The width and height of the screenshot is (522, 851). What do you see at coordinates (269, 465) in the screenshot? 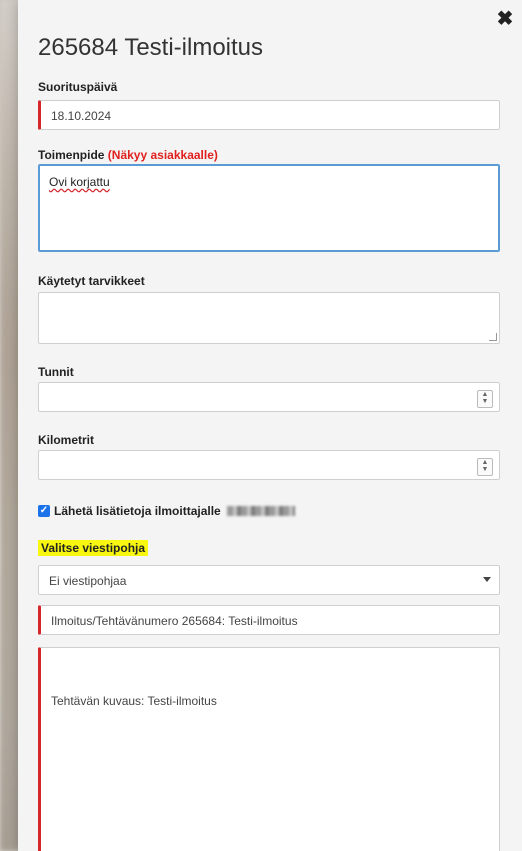
I see `km-input: ▲ ▼` at bounding box center [269, 465].